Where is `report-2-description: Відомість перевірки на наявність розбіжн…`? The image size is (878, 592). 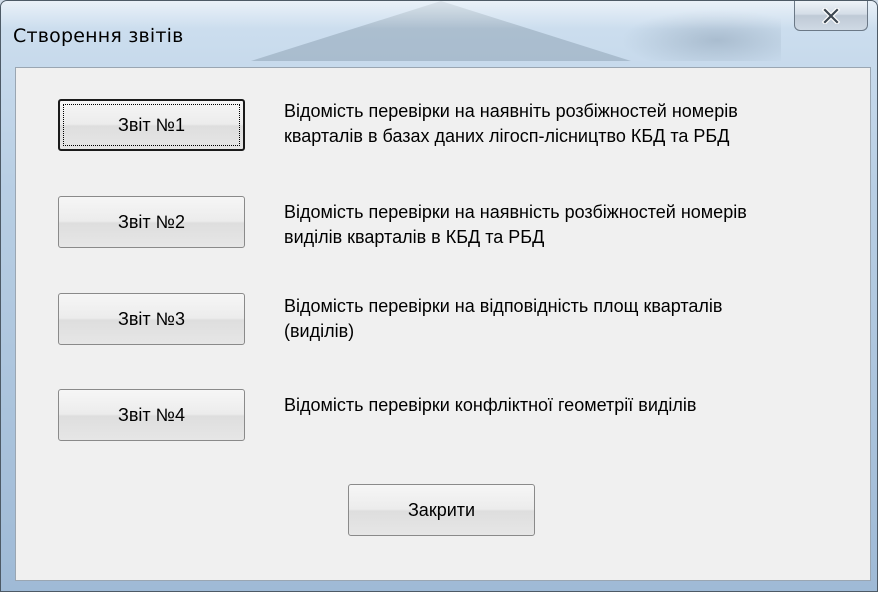 report-2-description: Відомість перевірки на наявність розбіжн… is located at coordinates (564, 225).